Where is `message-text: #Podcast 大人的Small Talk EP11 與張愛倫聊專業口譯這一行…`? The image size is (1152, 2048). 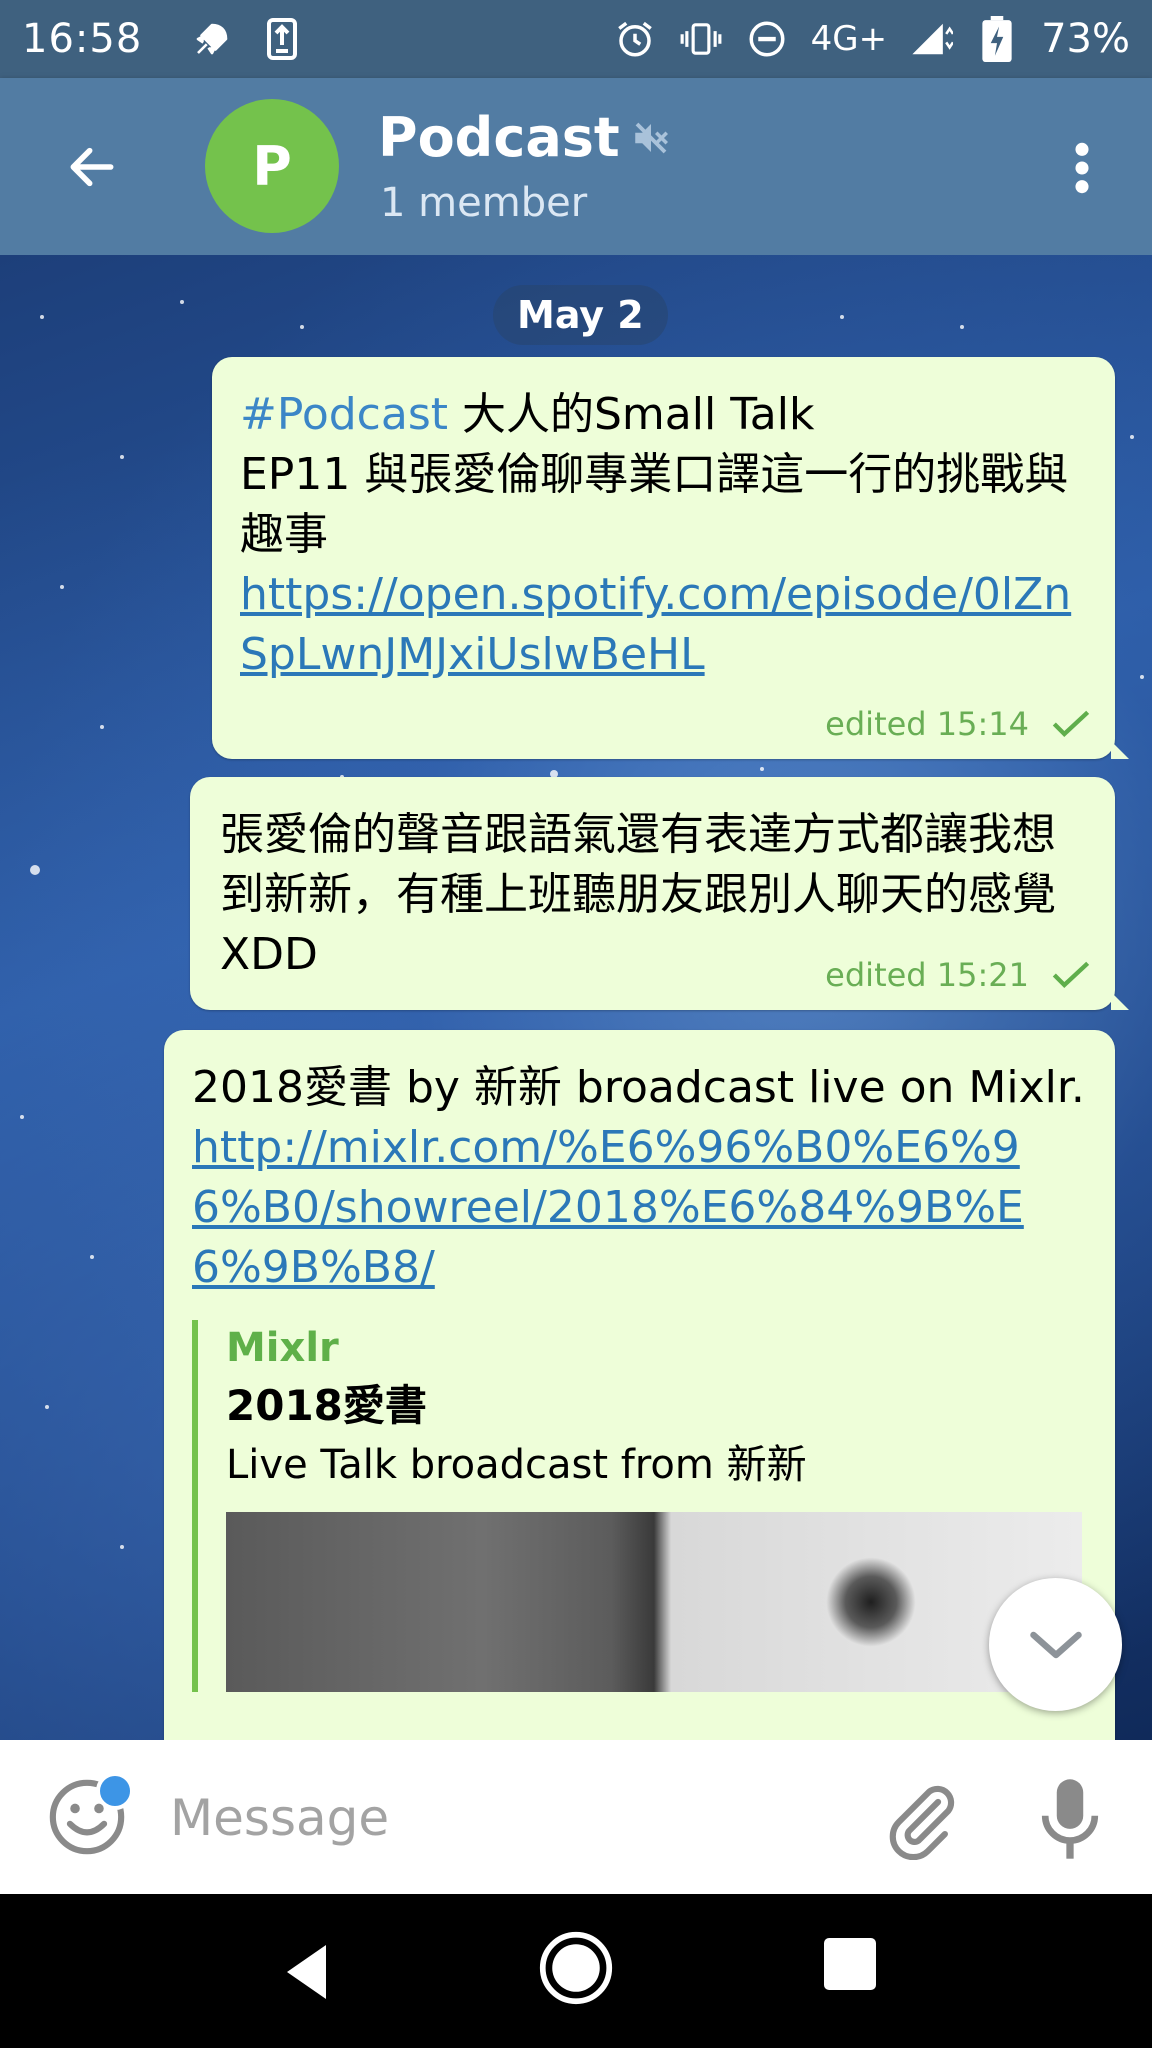
message-text: #Podcast 大人的Small Talk EP11 與張愛倫聊專業口譯這一行… is located at coordinates (663, 535).